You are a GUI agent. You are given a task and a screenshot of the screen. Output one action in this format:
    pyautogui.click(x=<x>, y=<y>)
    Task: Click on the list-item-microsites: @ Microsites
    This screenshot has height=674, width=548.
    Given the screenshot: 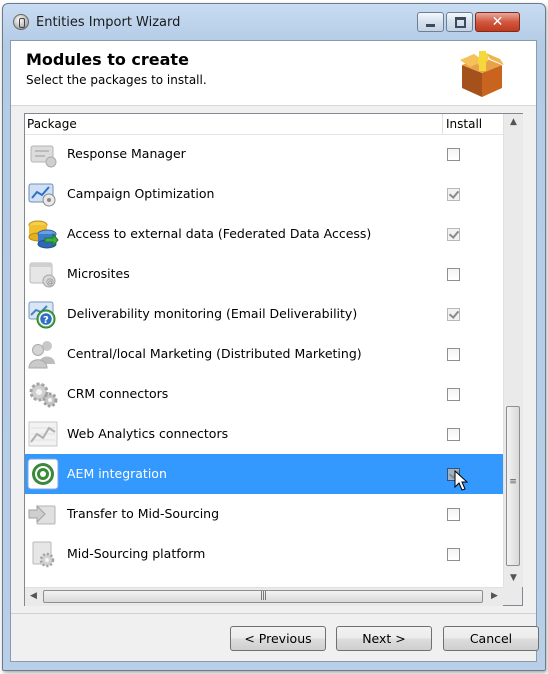 What is the action you would take?
    pyautogui.click(x=264, y=274)
    